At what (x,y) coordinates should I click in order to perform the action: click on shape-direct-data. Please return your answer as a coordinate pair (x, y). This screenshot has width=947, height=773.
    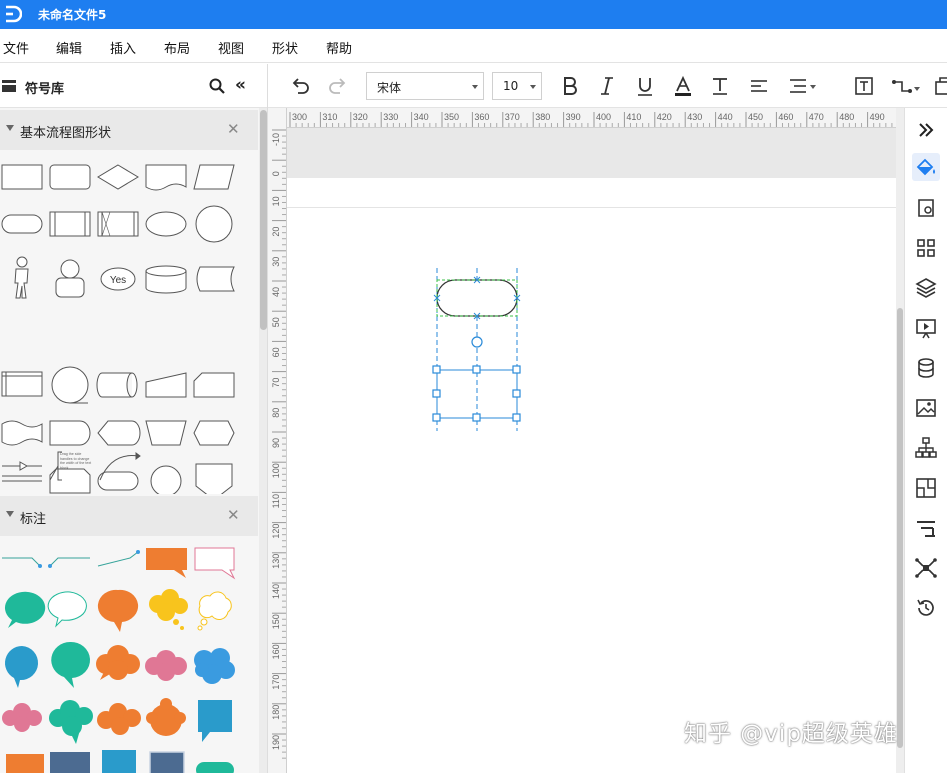
    Looking at the image, I should click on (117, 385).